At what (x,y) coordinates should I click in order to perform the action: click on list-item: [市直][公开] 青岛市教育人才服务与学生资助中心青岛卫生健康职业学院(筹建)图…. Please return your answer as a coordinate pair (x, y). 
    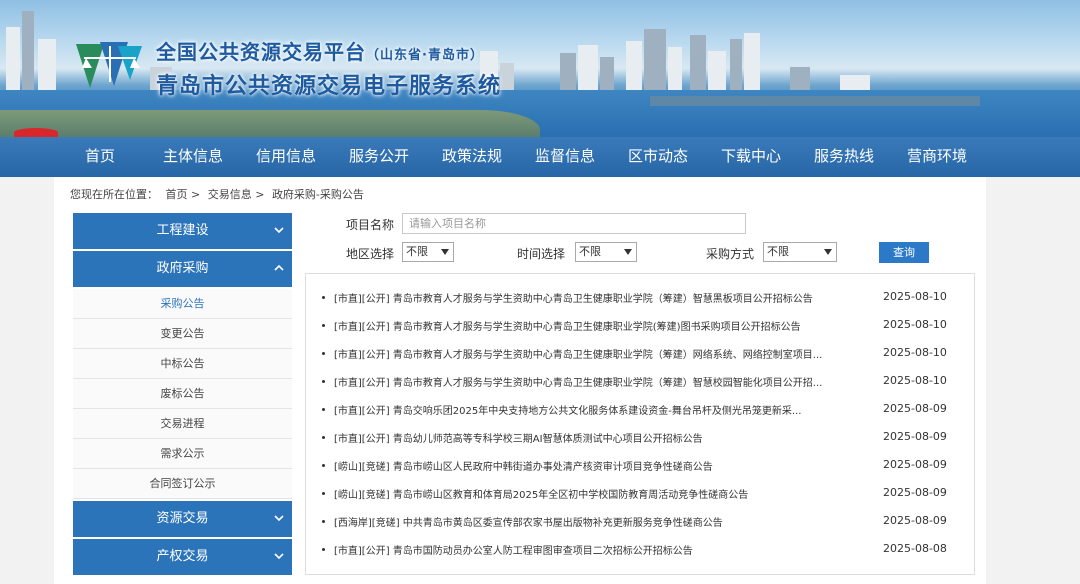
    Looking at the image, I should click on (640, 326).